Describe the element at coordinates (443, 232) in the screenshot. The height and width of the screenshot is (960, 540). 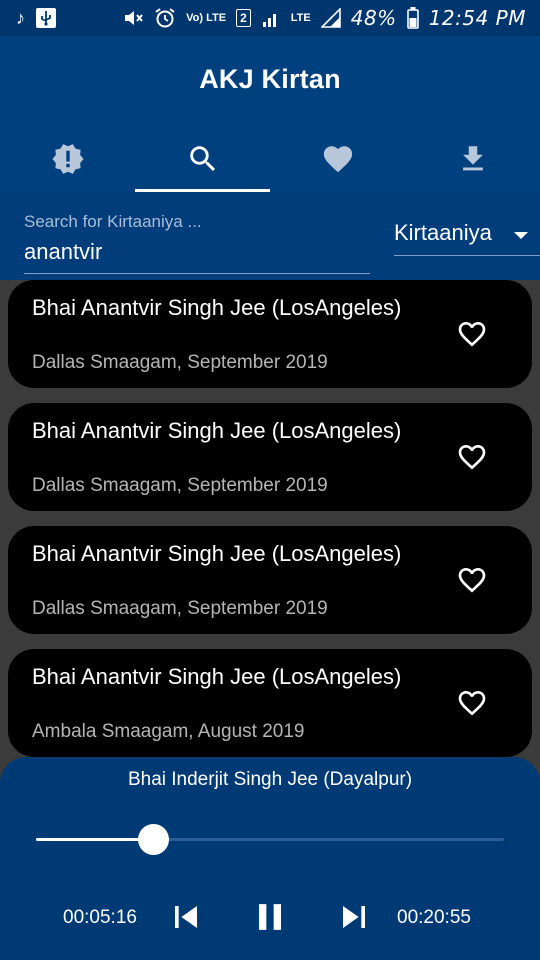
I see `filter-value: Kirtaaniya` at that location.